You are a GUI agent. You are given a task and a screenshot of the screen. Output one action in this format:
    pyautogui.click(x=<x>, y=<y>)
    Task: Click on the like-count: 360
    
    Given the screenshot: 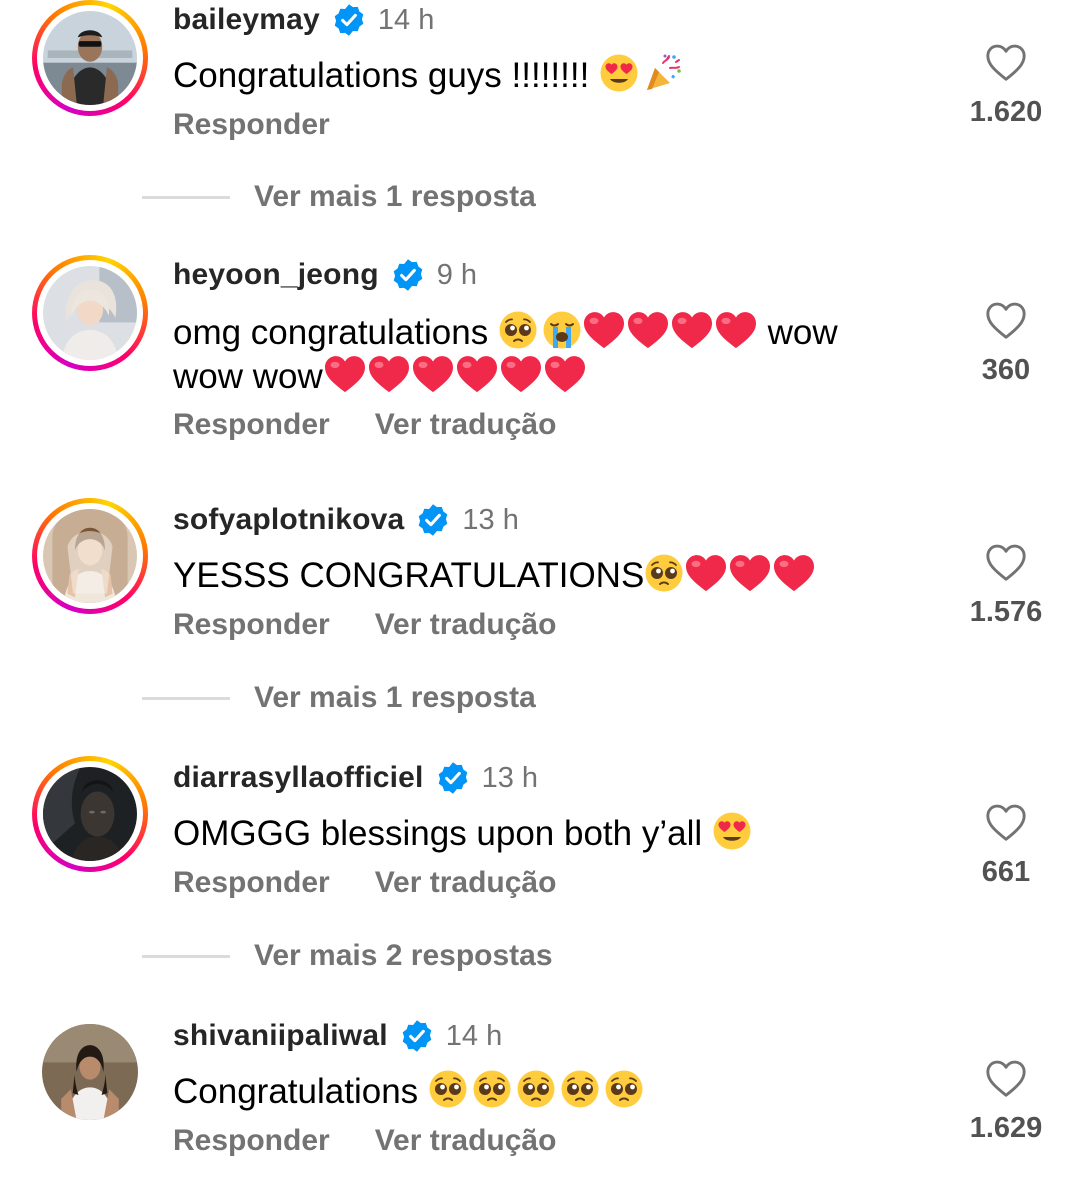 What is the action you would take?
    pyautogui.click(x=1006, y=370)
    